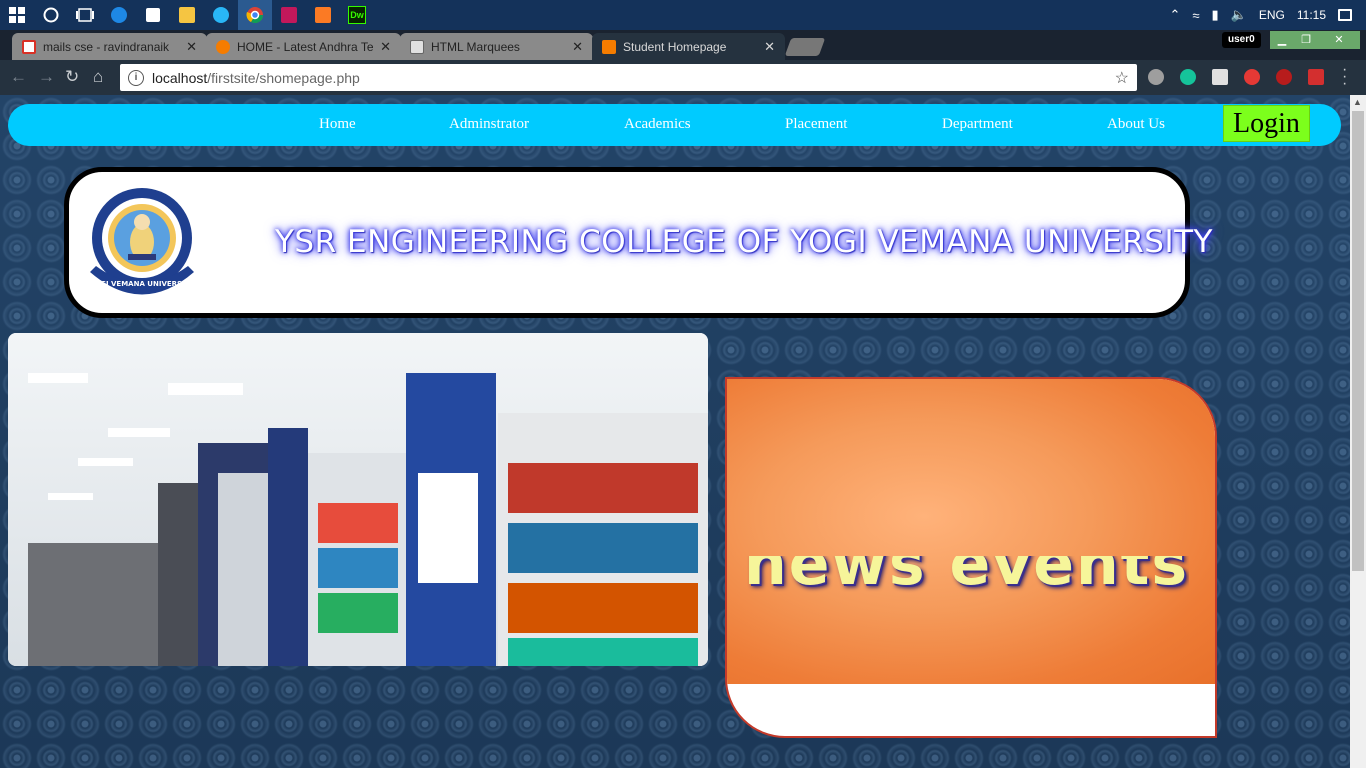  Describe the element at coordinates (489, 124) in the screenshot. I see `nav-adminstrator: Adminstrator` at that location.